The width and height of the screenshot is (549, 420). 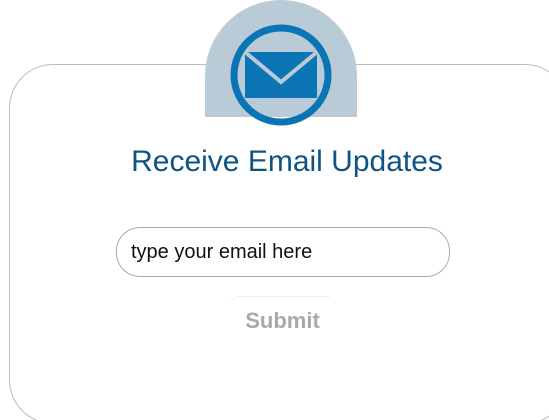 I want to click on page-title: Receive Email Updates, so click(x=287, y=161).